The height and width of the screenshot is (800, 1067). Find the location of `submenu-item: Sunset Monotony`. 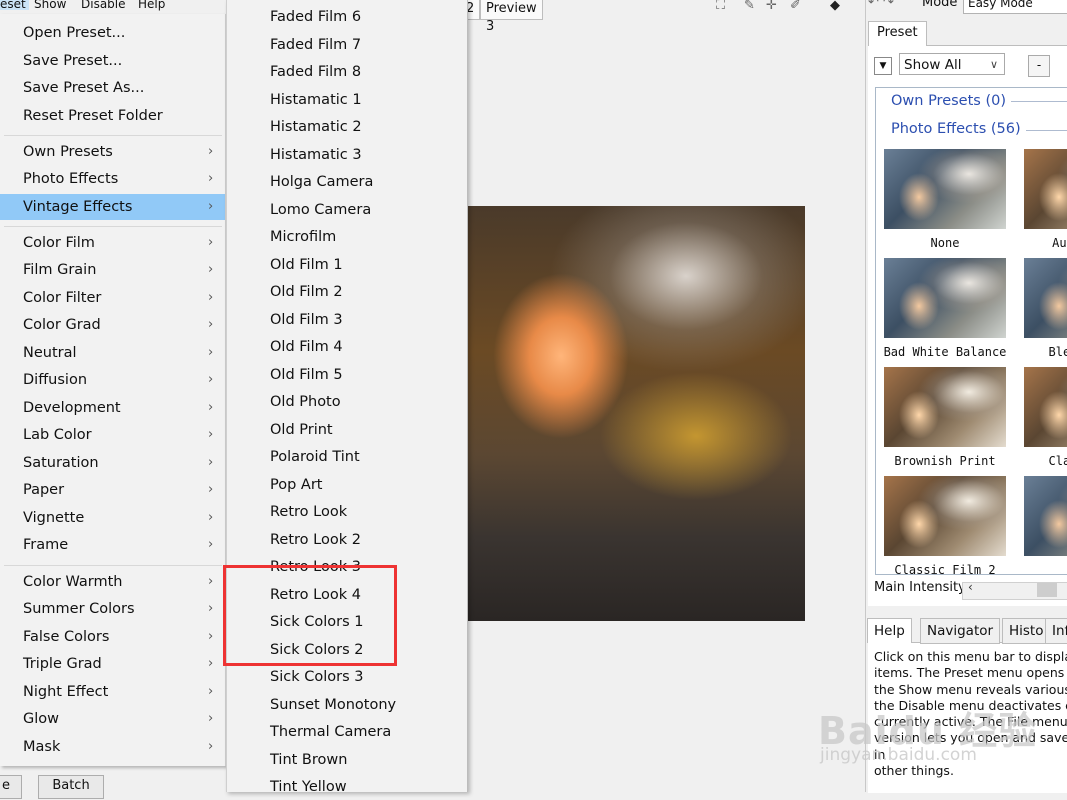

submenu-item: Sunset Monotony is located at coordinates (347, 705).